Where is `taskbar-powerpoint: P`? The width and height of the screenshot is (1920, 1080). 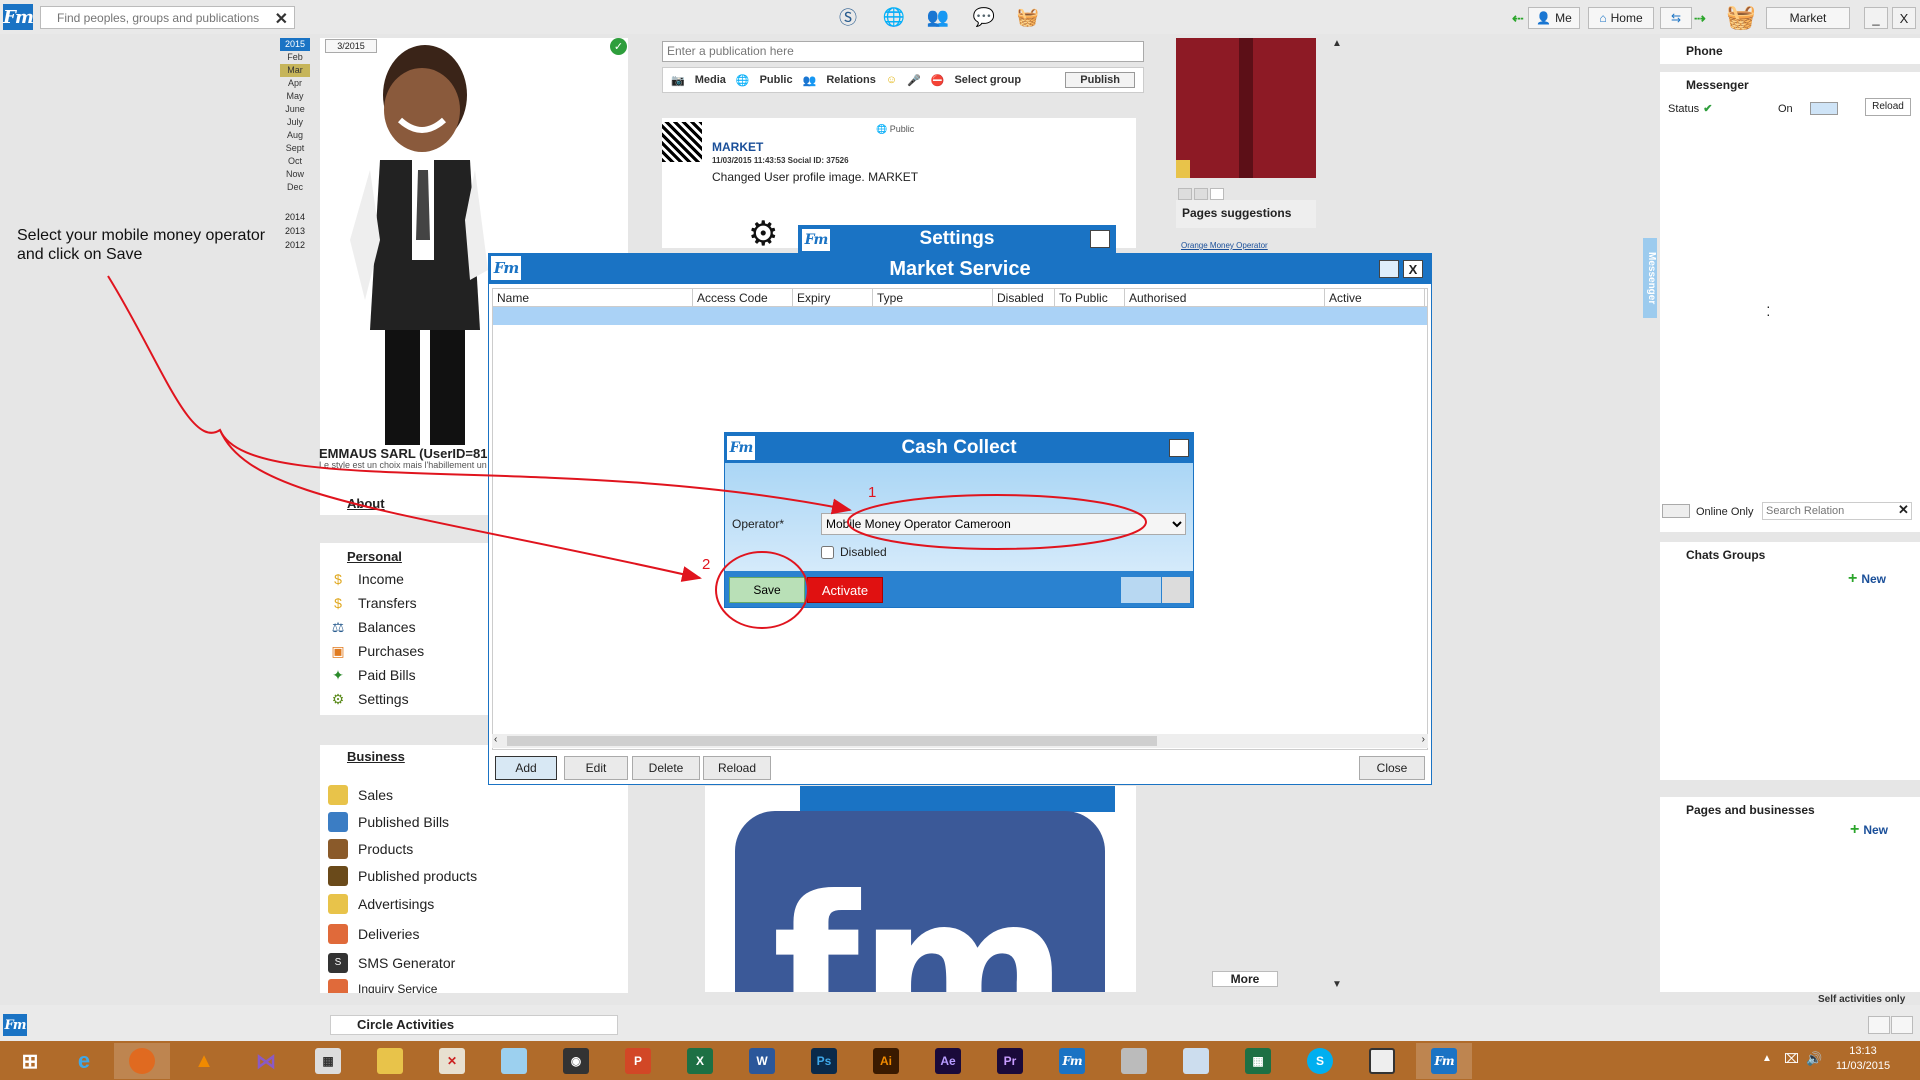 taskbar-powerpoint: P is located at coordinates (638, 1061).